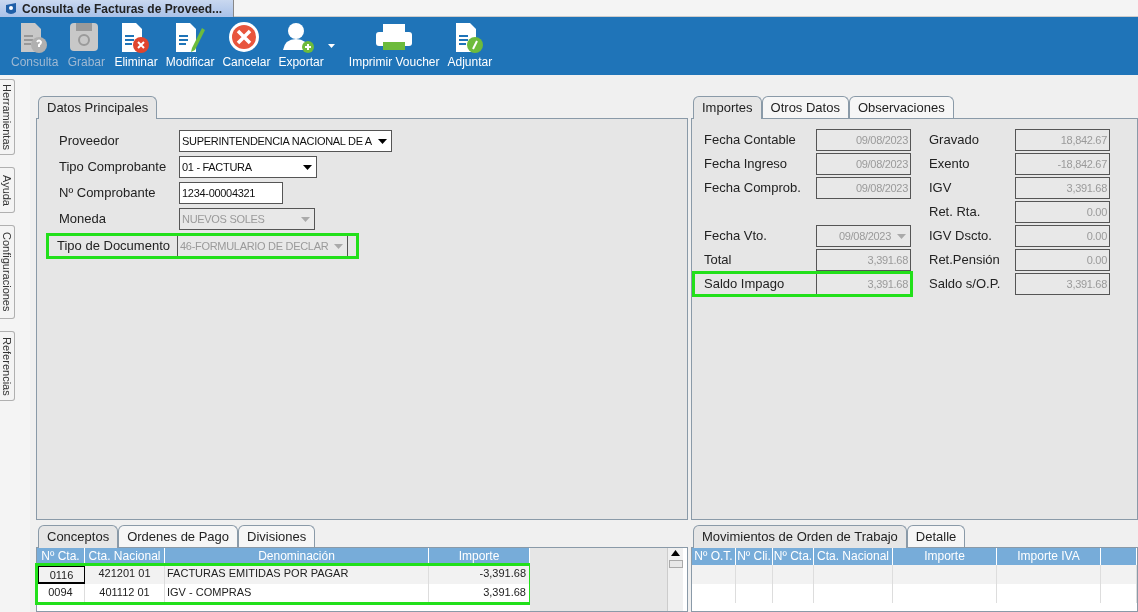 This screenshot has height=612, width=1138. Describe the element at coordinates (965, 284) in the screenshot. I see `field-label: Saldo s/O.P.` at that location.